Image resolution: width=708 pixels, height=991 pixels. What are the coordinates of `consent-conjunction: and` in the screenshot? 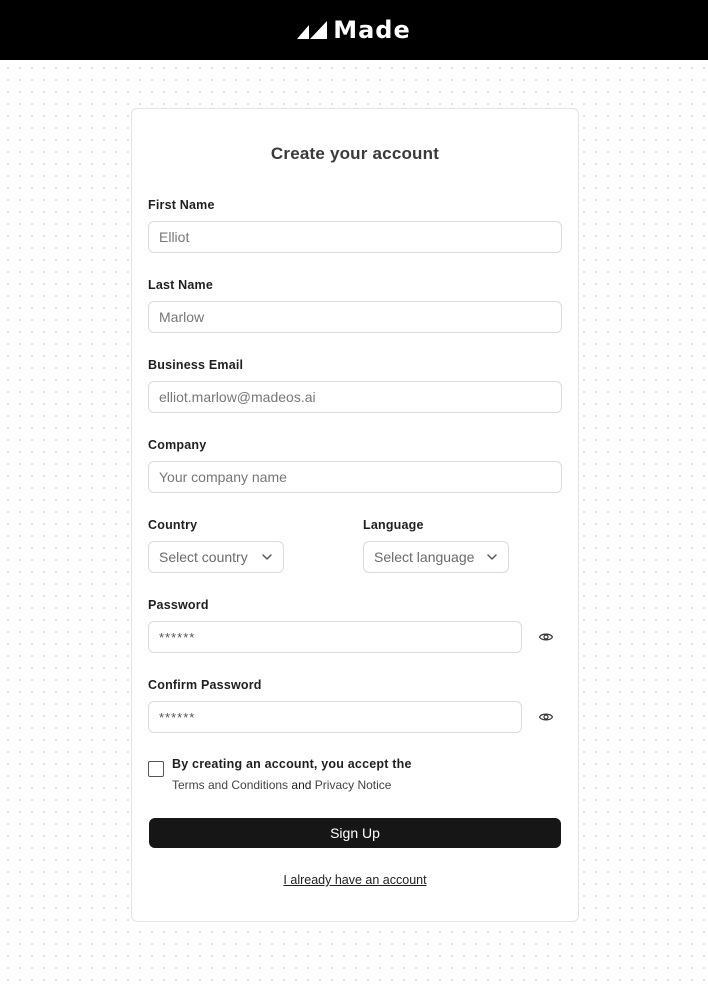 It's located at (301, 785).